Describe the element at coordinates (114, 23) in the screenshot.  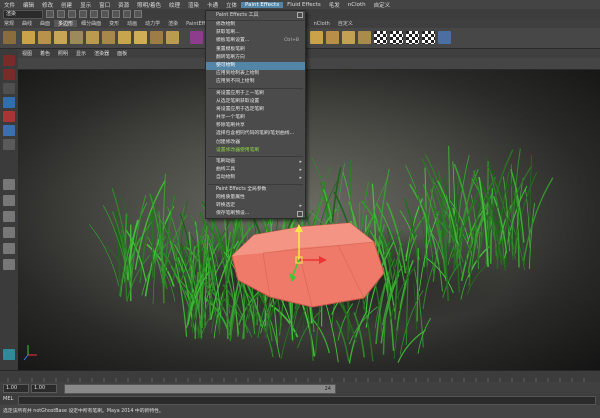
I see `shelf-tab-deformation: 变形` at that location.